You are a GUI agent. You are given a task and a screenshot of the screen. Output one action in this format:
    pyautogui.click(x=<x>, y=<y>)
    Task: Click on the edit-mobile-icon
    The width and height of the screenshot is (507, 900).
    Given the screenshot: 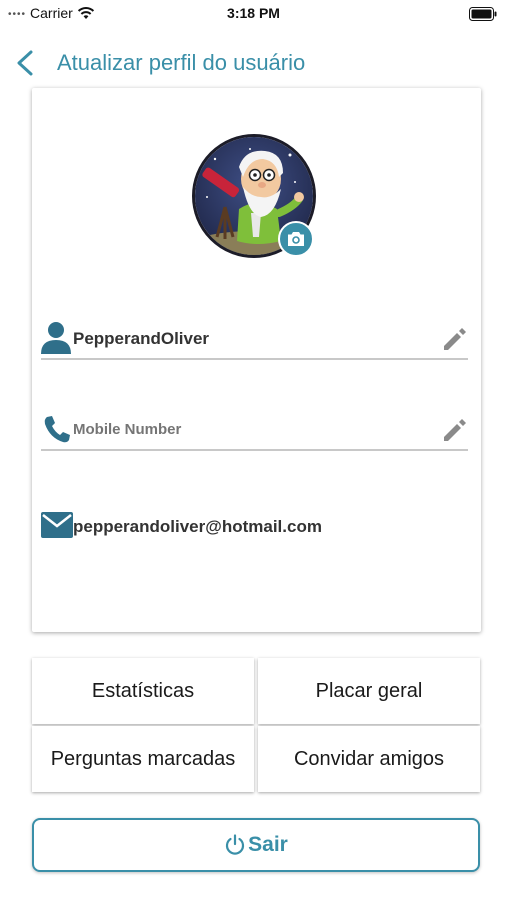 What is the action you would take?
    pyautogui.click(x=454, y=429)
    